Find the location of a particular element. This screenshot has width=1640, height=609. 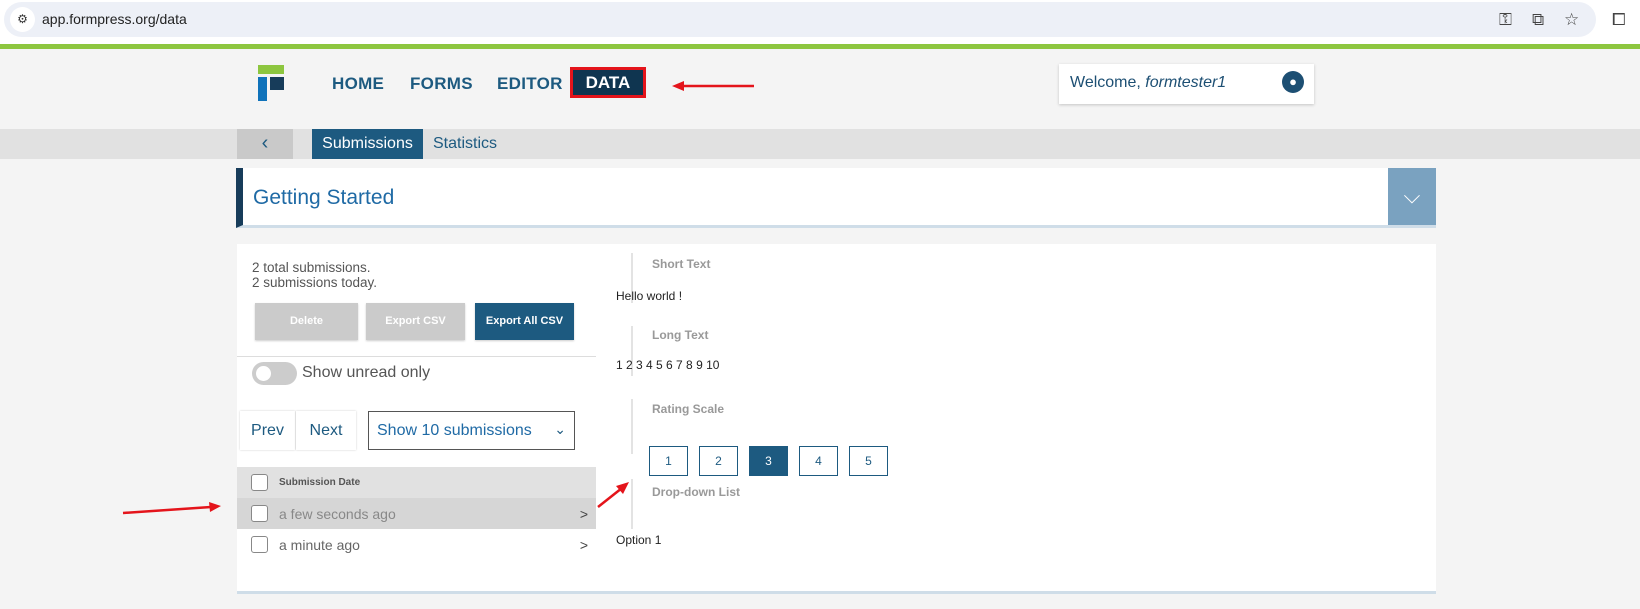

column-submission-date: Submission Date is located at coordinates (320, 482).